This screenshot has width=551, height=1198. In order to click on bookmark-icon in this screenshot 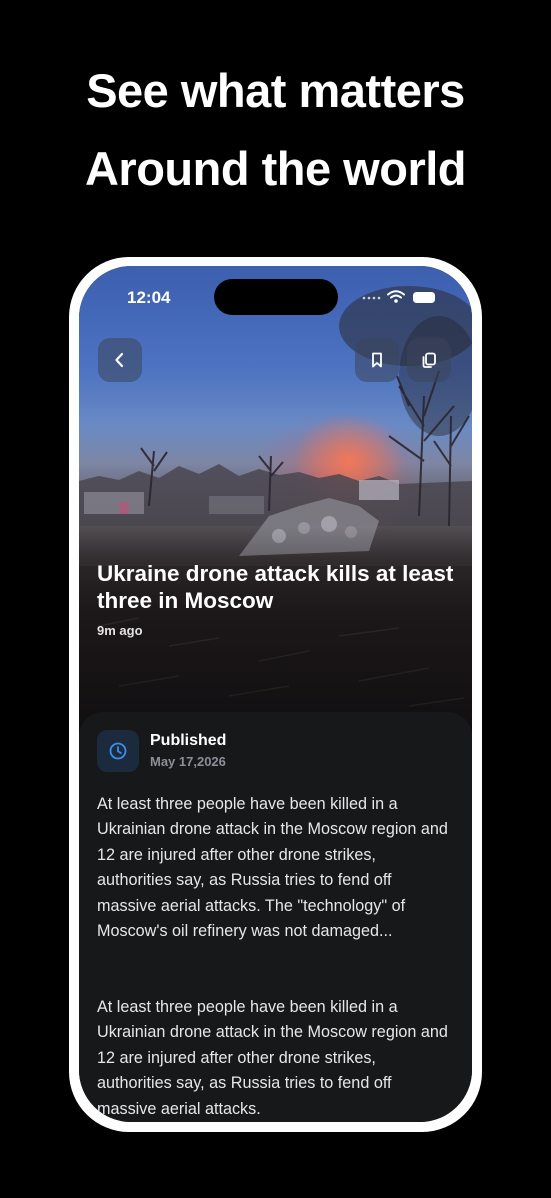, I will do `click(377, 360)`.